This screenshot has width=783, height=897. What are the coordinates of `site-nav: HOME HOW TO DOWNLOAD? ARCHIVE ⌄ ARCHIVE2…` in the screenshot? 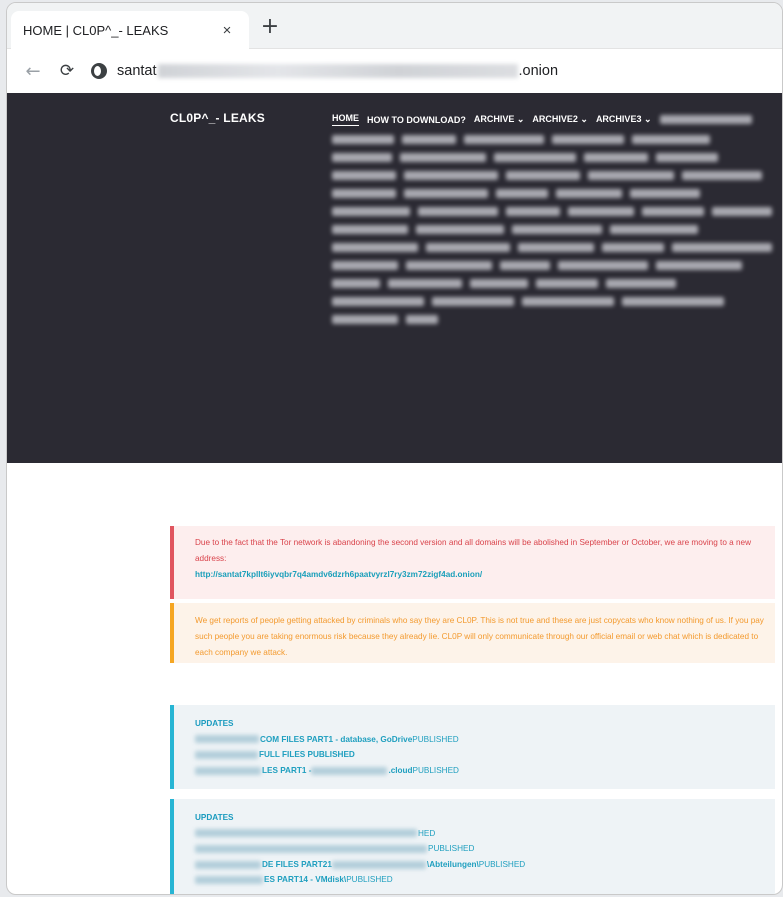 It's located at (552, 218).